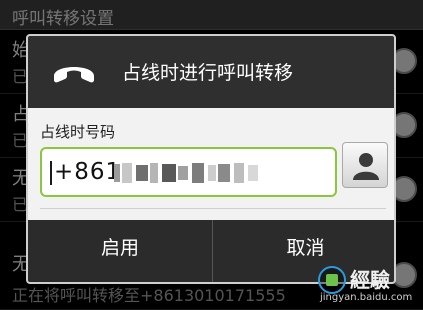 The height and width of the screenshot is (310, 423). What do you see at coordinates (332, 280) in the screenshot?
I see `baidu-jingyan-logo-icon` at bounding box center [332, 280].